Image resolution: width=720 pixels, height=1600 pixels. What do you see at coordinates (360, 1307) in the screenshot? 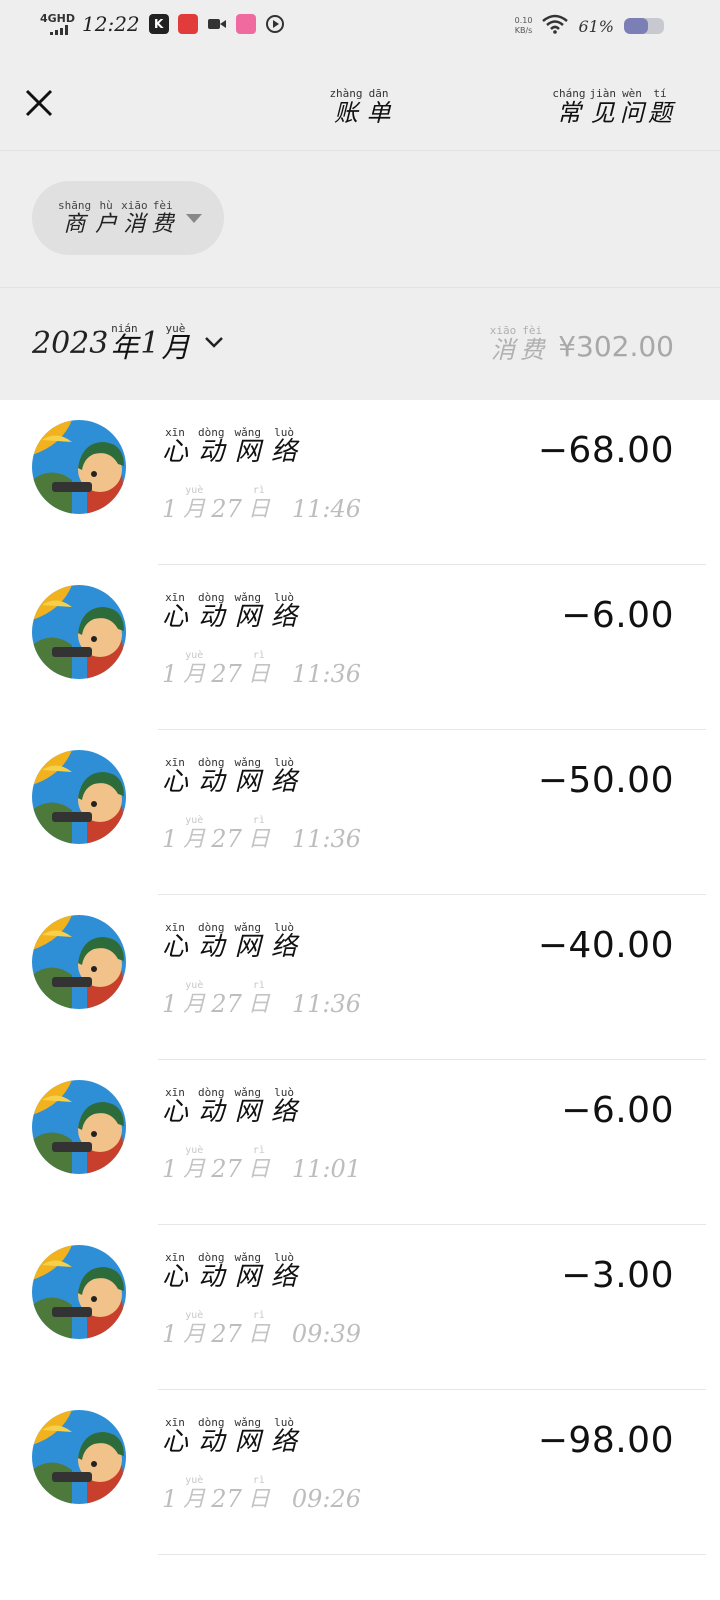
I see `transaction-row: xīn 心 dòng 动 wǎng 网 luò 络 1 yuè 月 27 rì 日 09:39 −3.00` at bounding box center [360, 1307].